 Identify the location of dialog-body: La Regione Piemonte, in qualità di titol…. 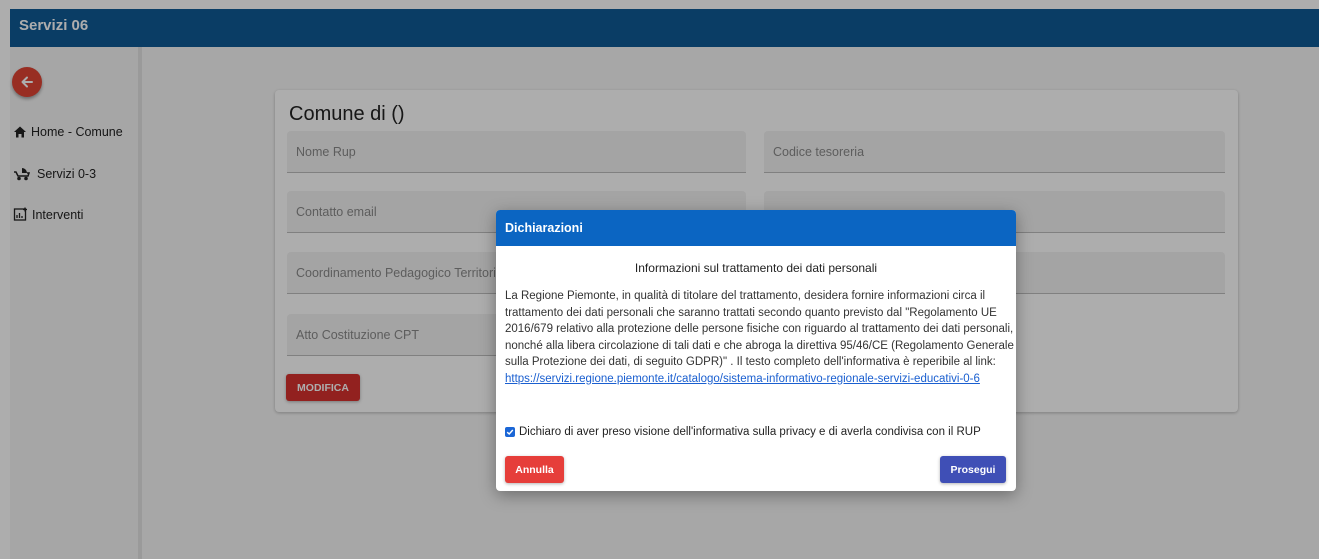
(760, 337).